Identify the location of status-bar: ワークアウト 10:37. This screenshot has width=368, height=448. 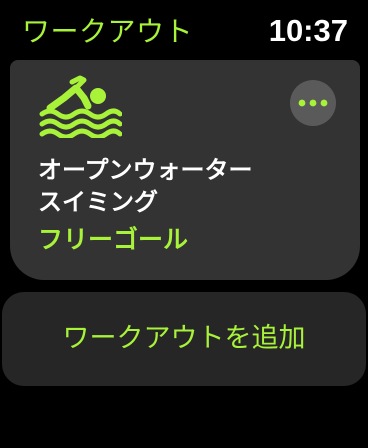
(184, 32).